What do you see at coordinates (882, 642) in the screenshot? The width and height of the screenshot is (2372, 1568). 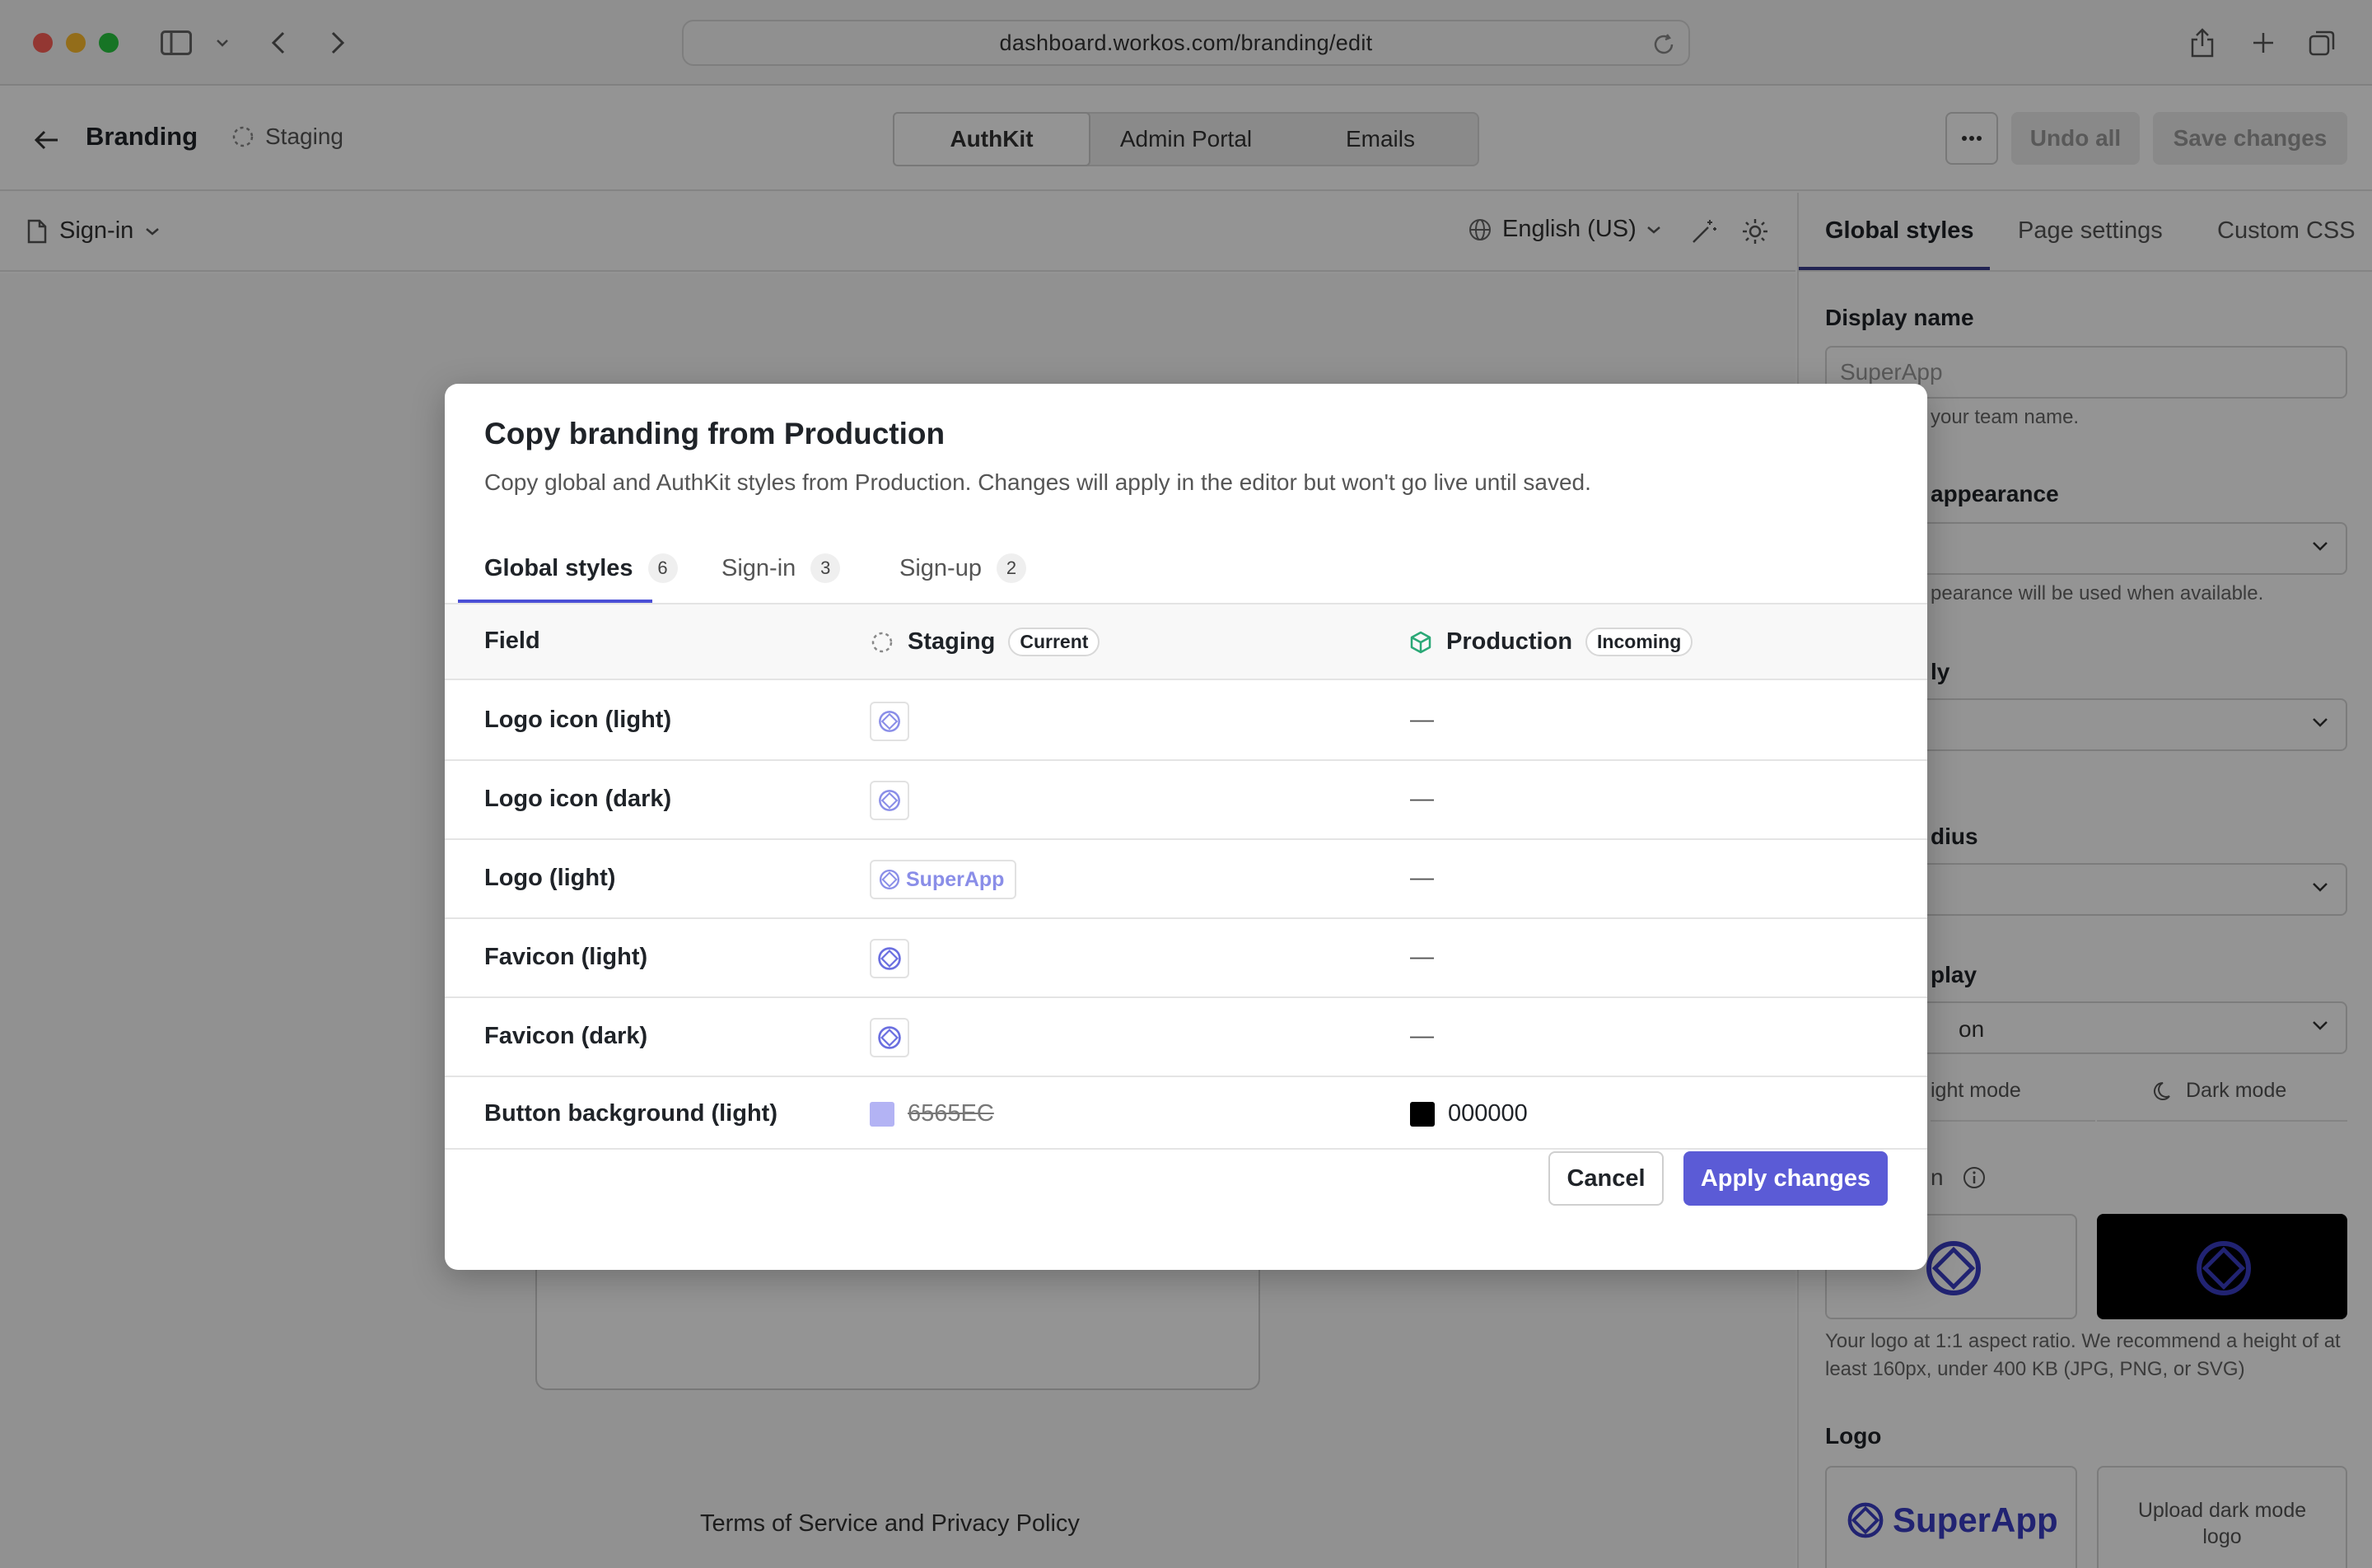 I see `staging-dotted-icon` at bounding box center [882, 642].